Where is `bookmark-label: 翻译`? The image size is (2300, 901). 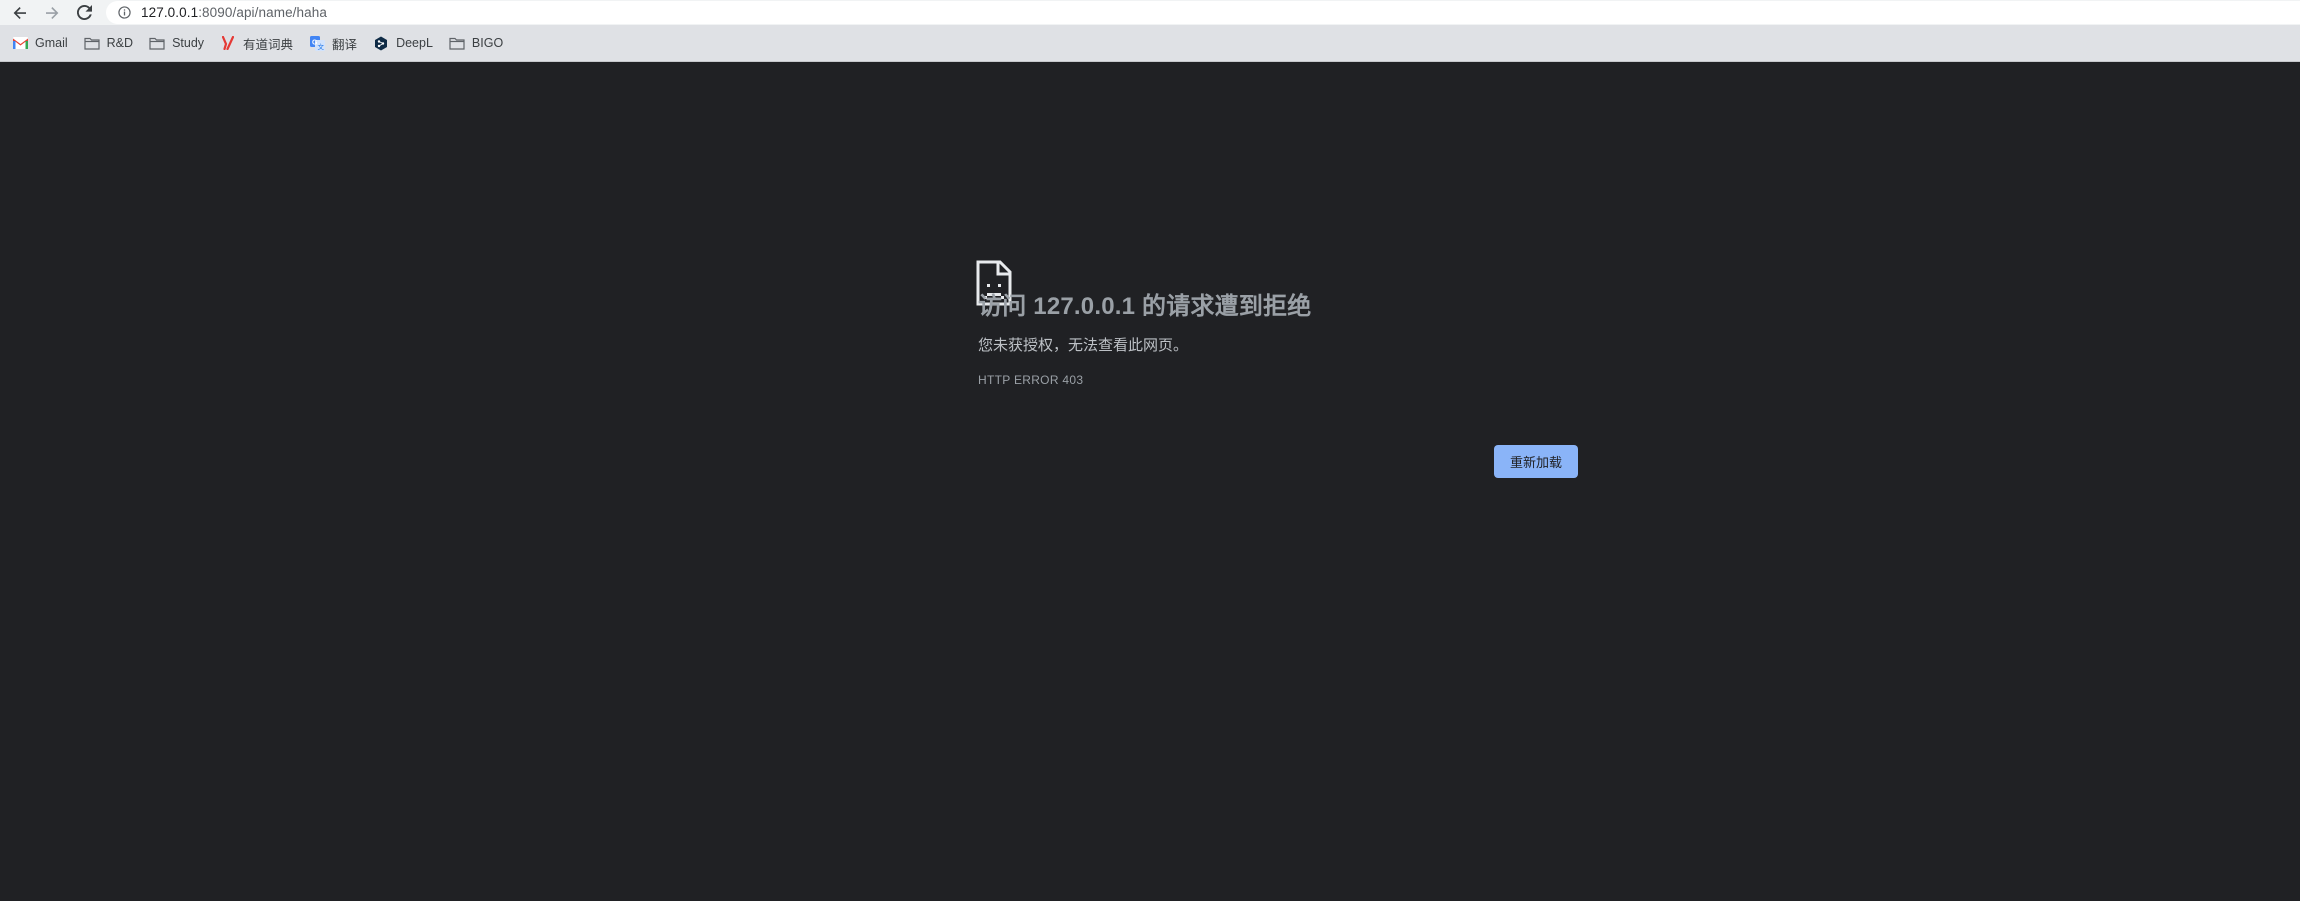 bookmark-label: 翻译 is located at coordinates (345, 44).